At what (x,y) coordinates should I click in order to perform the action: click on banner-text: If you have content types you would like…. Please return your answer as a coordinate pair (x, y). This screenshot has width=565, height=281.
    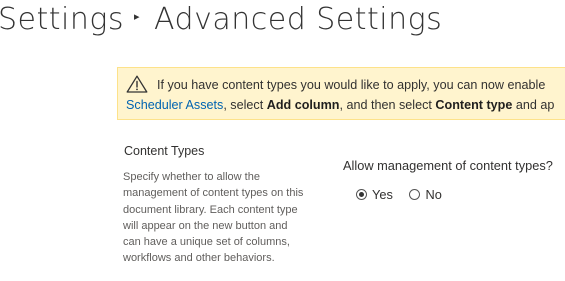
    Looking at the image, I should click on (351, 85).